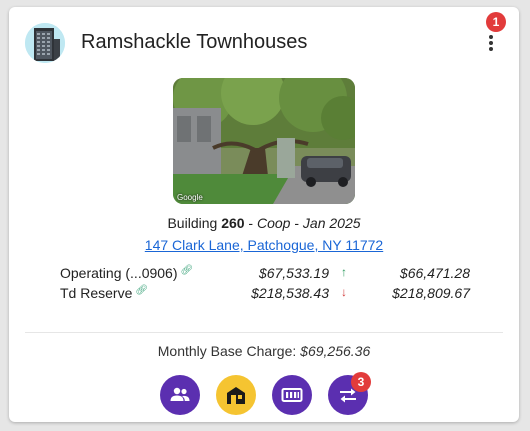 This screenshot has width=530, height=431. What do you see at coordinates (190, 197) in the screenshot?
I see `google-watermark: Google` at bounding box center [190, 197].